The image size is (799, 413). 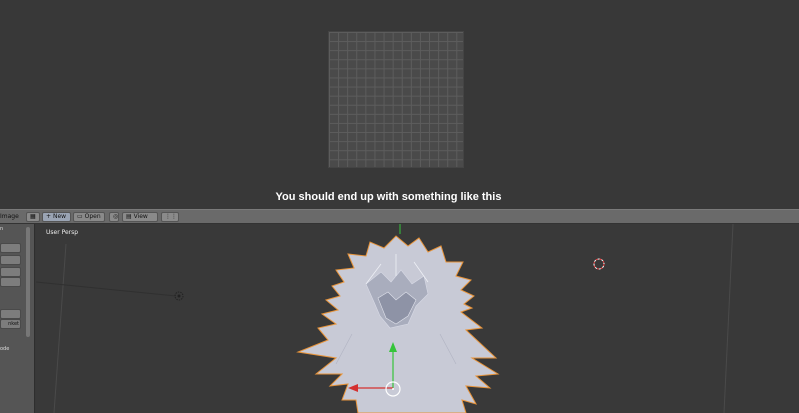 I want to click on open-image-button: ▭ Open, so click(x=89, y=217).